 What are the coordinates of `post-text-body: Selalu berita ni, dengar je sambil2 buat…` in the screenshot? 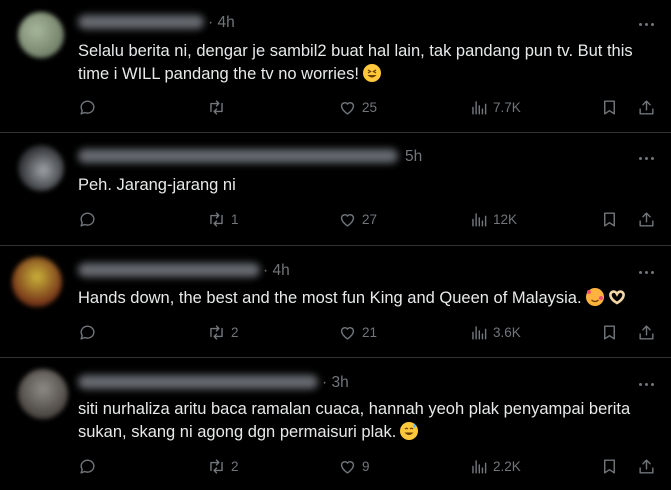 It's located at (355, 62).